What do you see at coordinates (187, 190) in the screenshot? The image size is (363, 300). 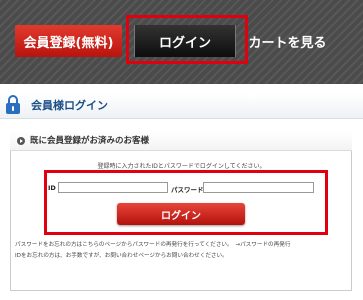 I see `password-label: パスワード` at bounding box center [187, 190].